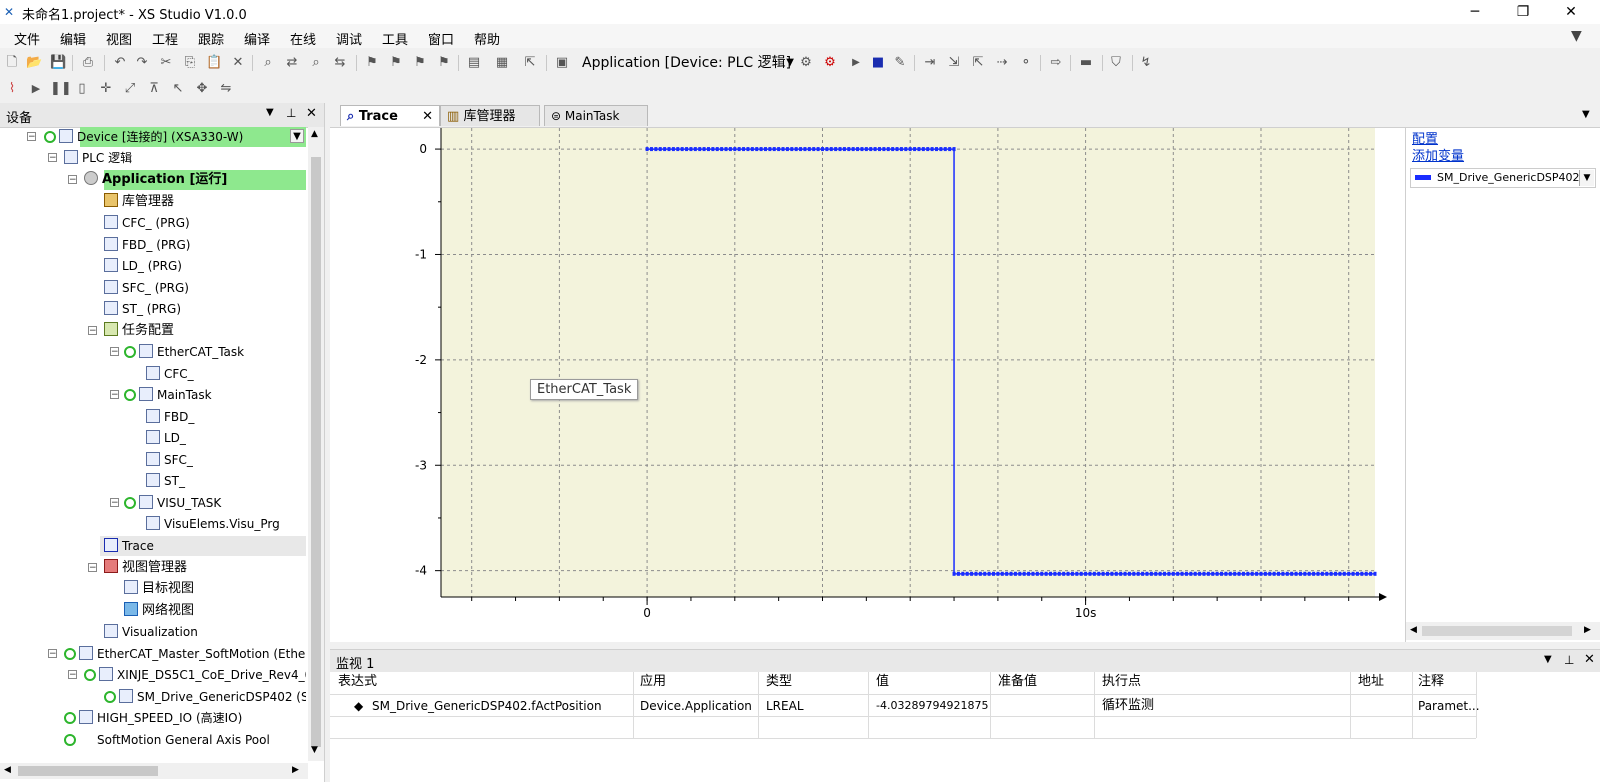 The height and width of the screenshot is (782, 1600). I want to click on view-options-icon: ▦, so click(502, 63).